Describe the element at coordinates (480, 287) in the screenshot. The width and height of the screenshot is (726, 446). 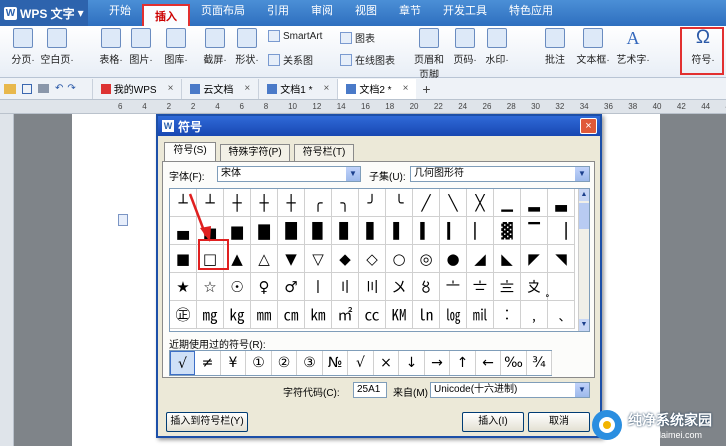
I see `symbol-cell: 〧` at that location.